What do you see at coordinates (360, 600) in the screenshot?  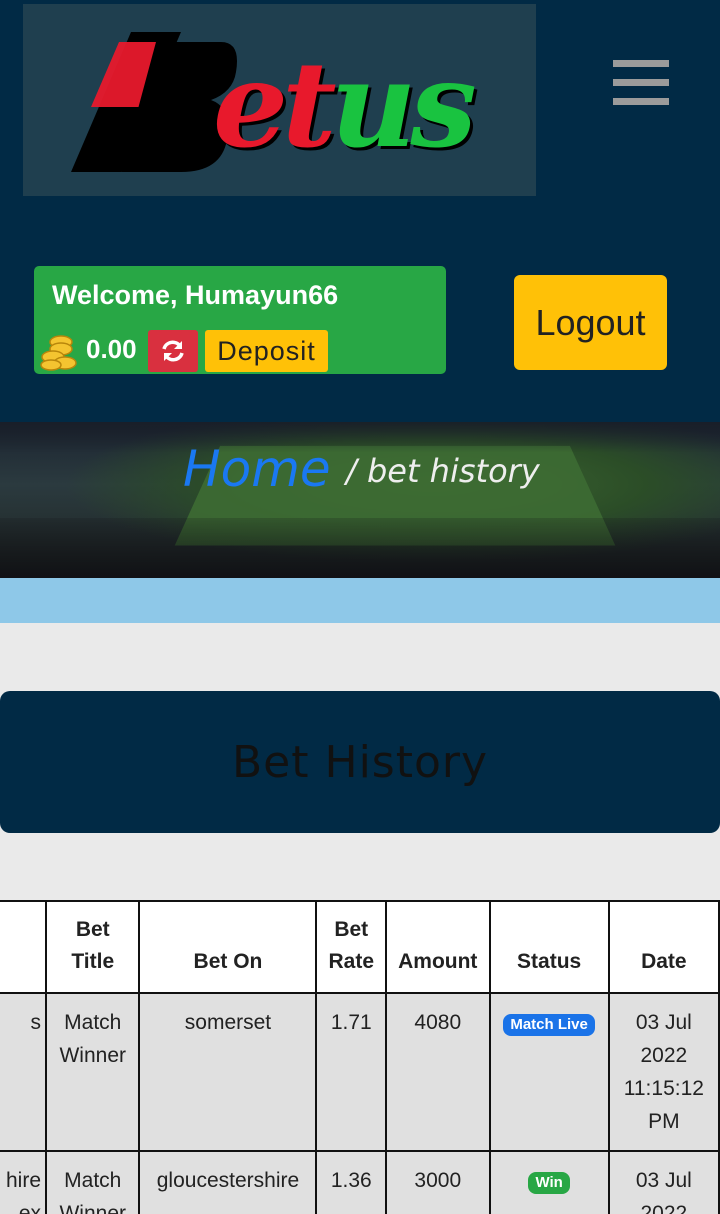 I see `divider-bar` at bounding box center [360, 600].